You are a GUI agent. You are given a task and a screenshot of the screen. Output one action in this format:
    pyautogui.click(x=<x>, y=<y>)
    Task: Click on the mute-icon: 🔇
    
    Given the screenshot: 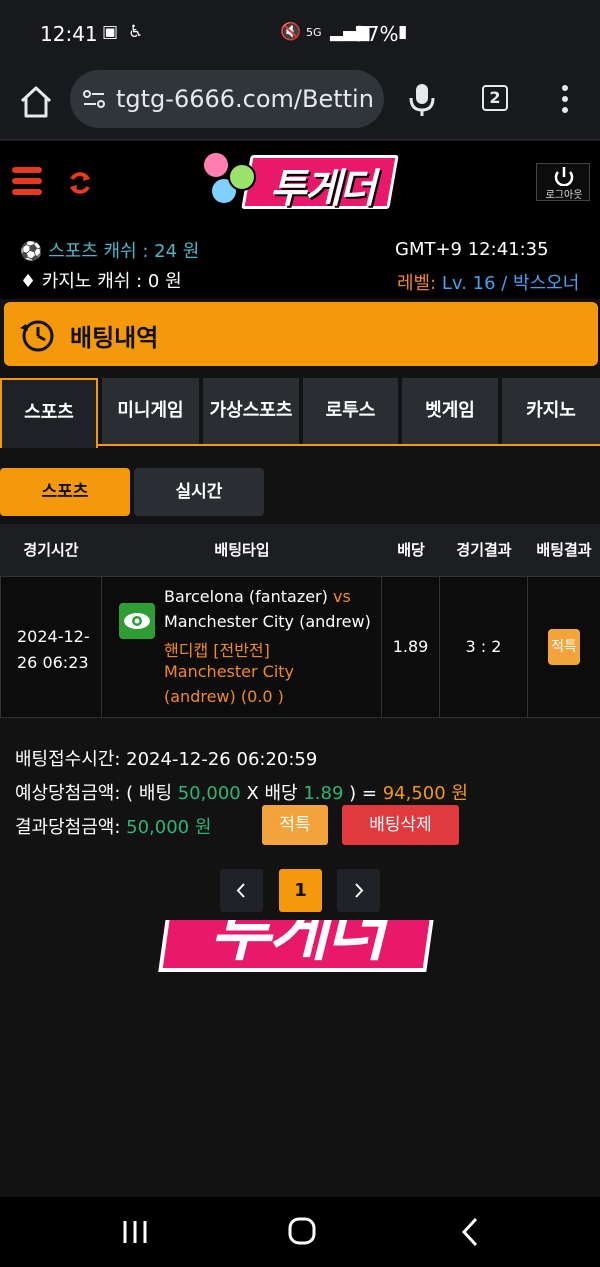 What is the action you would take?
    pyautogui.click(x=291, y=32)
    